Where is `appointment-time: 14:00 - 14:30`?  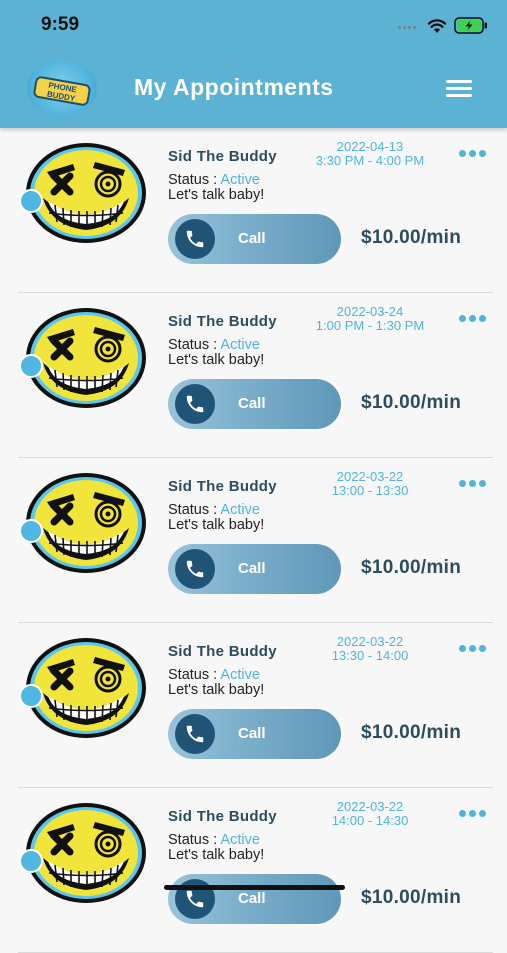
appointment-time: 14:00 - 14:30 is located at coordinates (370, 820).